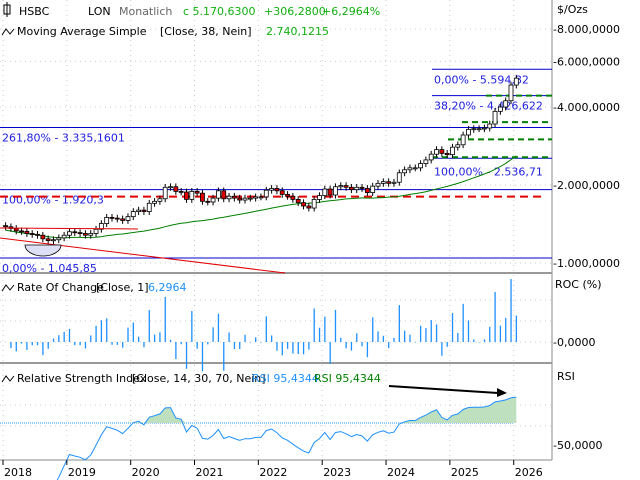 The image size is (640, 480). I want to click on ma-label: Moving Average Simple, so click(82, 31).